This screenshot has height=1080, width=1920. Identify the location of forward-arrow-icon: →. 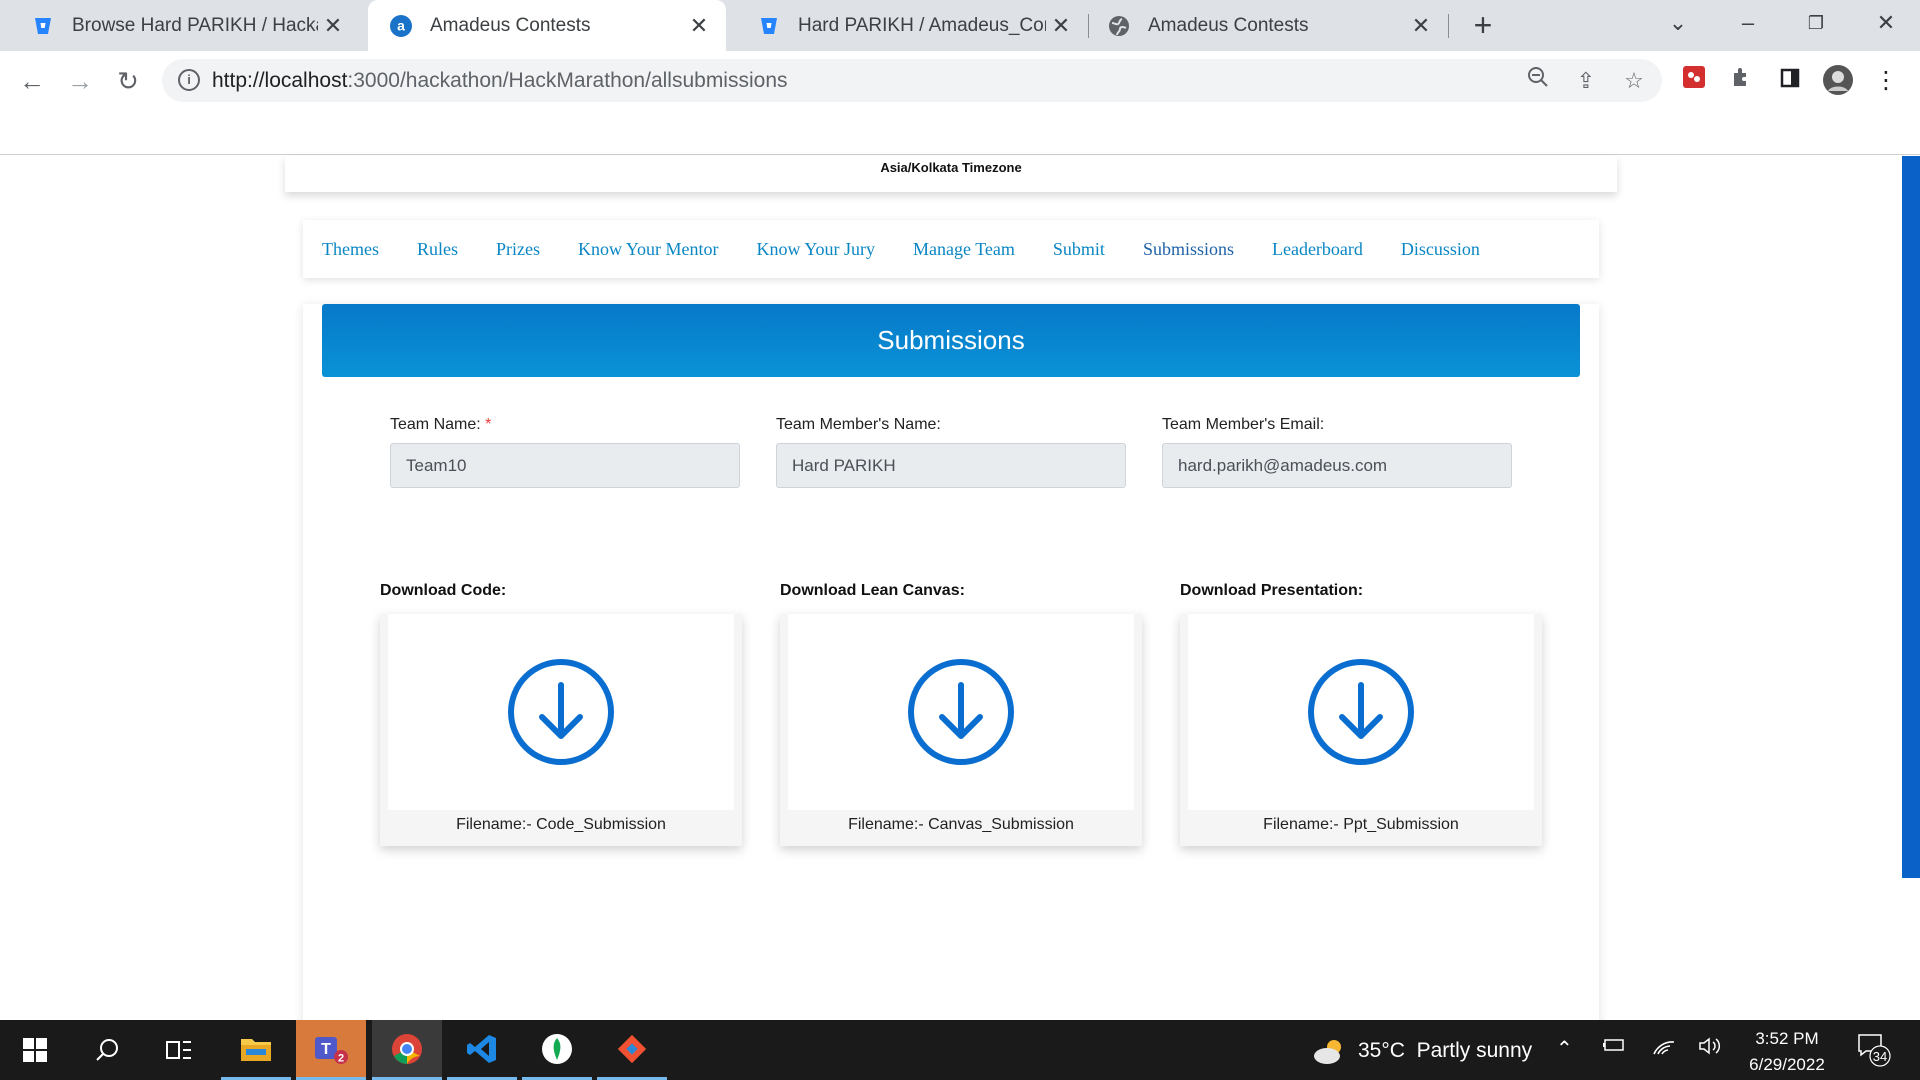
(80, 81).